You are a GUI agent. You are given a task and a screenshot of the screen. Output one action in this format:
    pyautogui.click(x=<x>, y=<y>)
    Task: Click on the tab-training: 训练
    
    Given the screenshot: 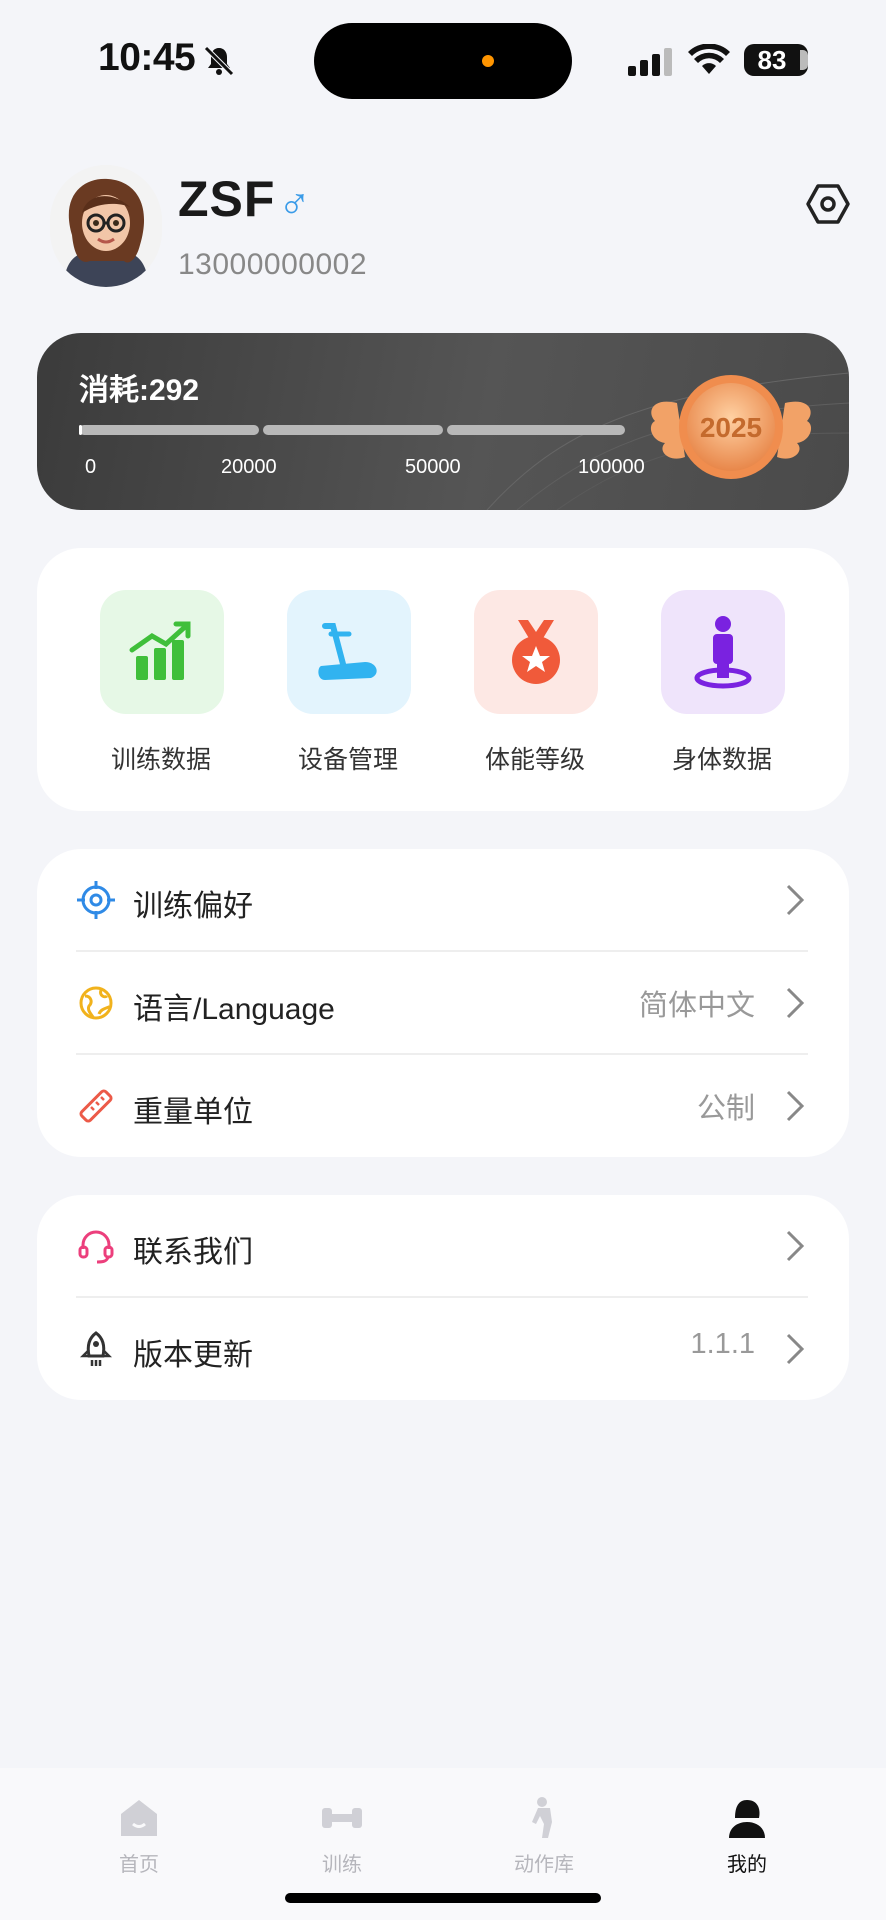 What is the action you would take?
    pyautogui.click(x=342, y=1822)
    